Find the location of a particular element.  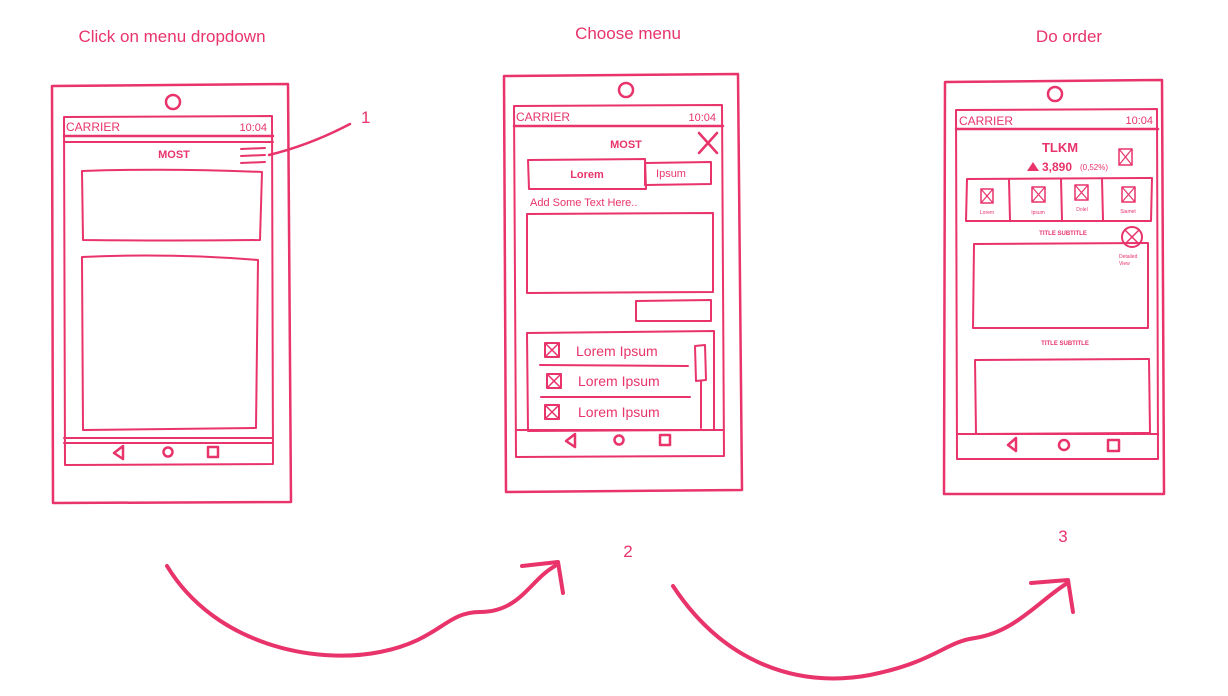

phone-2-header-title: MOST is located at coordinates (626, 145).